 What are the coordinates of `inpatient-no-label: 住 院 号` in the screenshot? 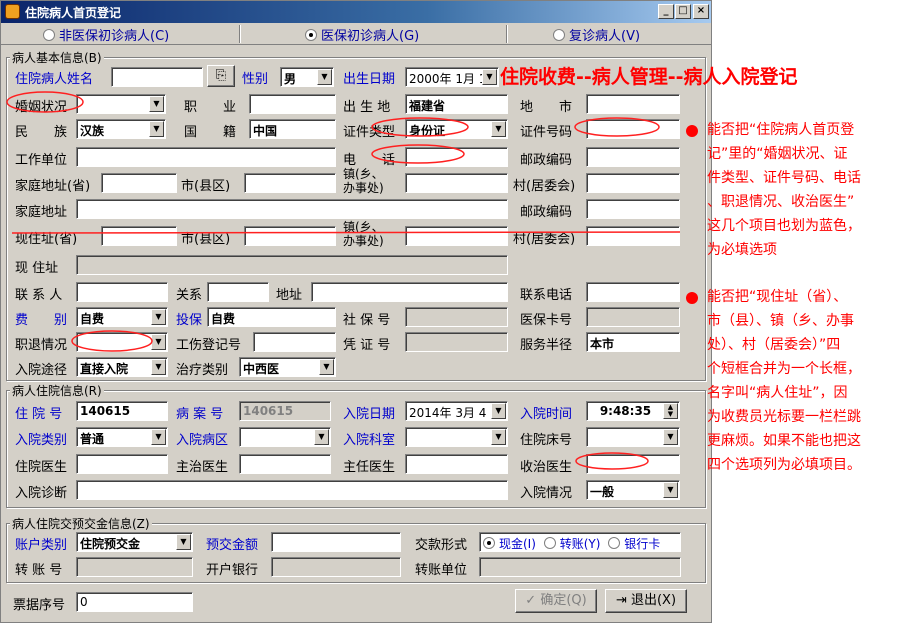 It's located at (39, 414).